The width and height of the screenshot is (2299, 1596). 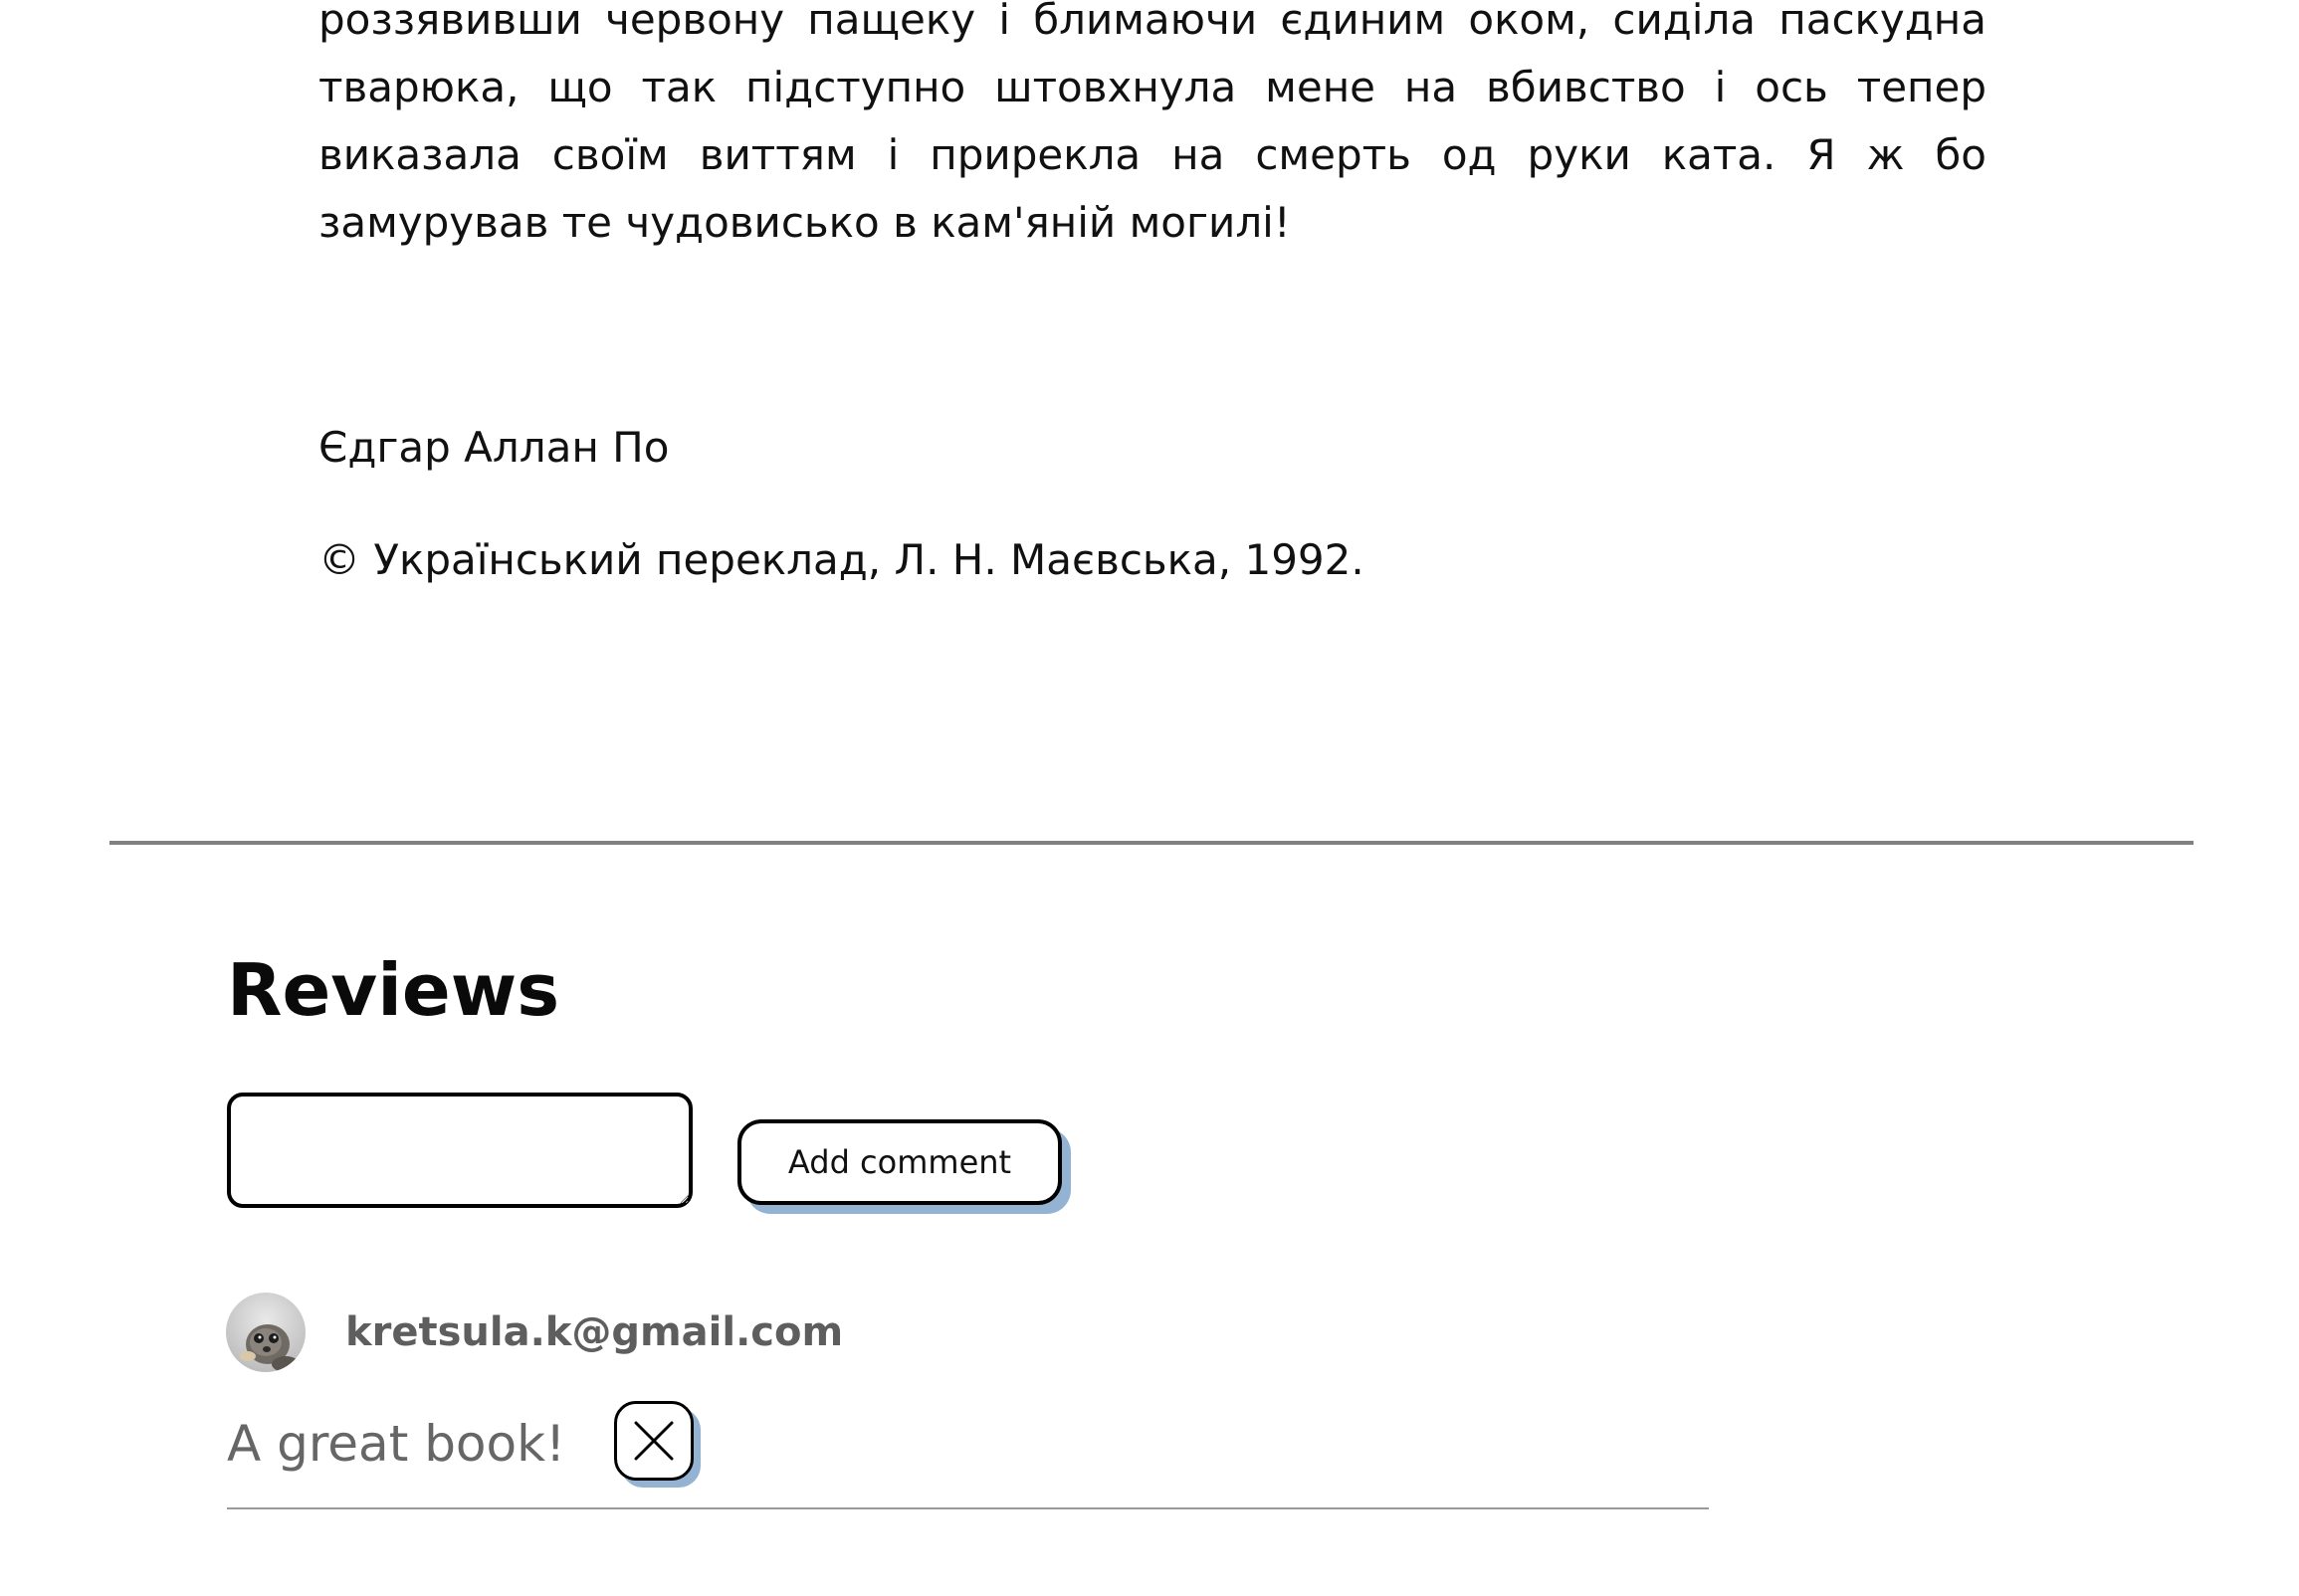 I want to click on comment-input, so click(x=460, y=1151).